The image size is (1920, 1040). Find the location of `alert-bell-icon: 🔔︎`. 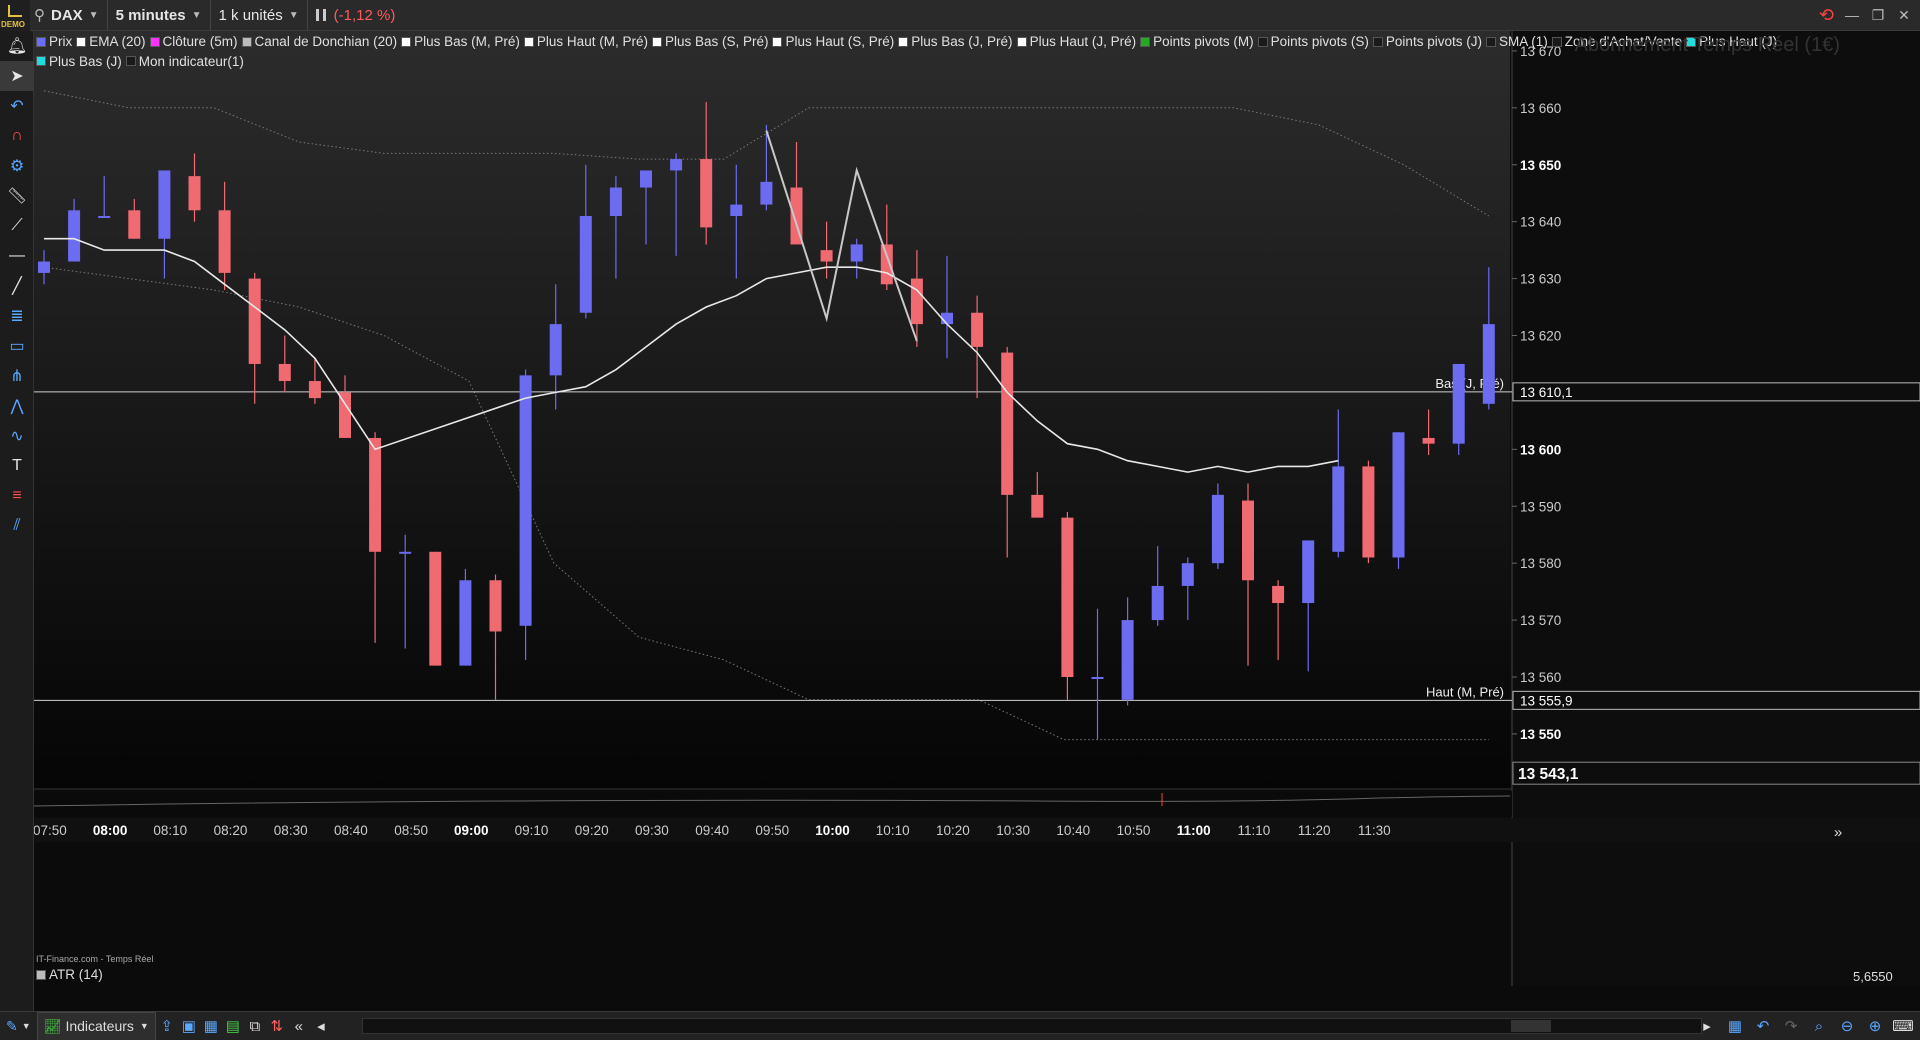

alert-bell-icon: 🔔︎ is located at coordinates (17, 46).